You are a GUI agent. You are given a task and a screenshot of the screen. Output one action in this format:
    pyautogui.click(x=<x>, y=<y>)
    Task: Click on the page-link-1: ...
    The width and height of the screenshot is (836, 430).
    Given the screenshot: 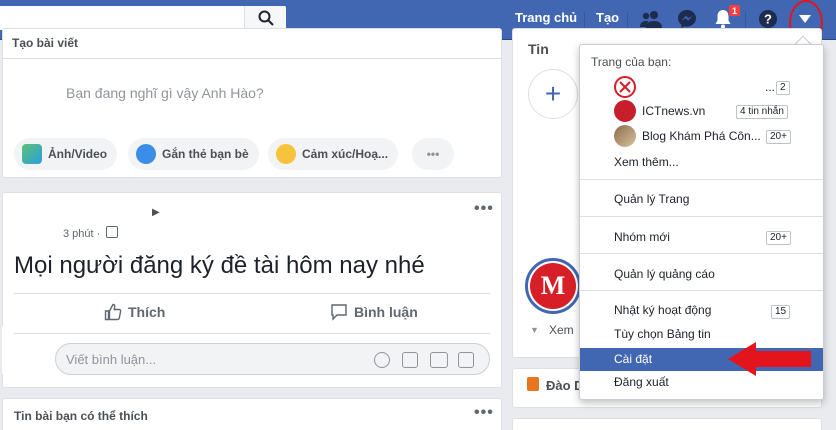 What is the action you would take?
    pyautogui.click(x=770, y=87)
    